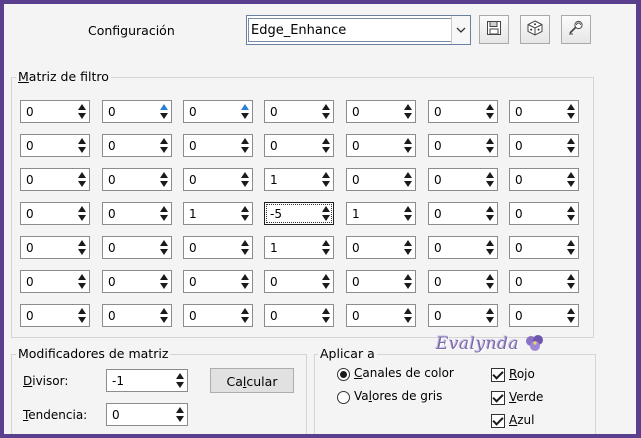 Image resolution: width=641 pixels, height=438 pixels. I want to click on matrix-cell-r6-c1: 0, so click(55, 281).